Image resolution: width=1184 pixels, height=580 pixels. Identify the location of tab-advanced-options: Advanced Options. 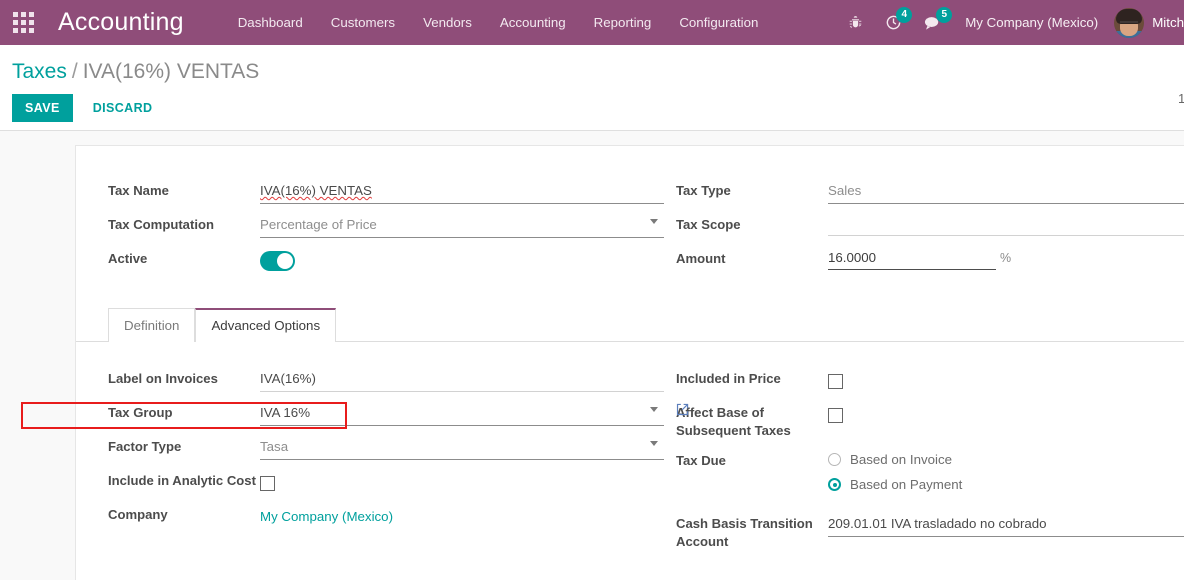
(266, 325).